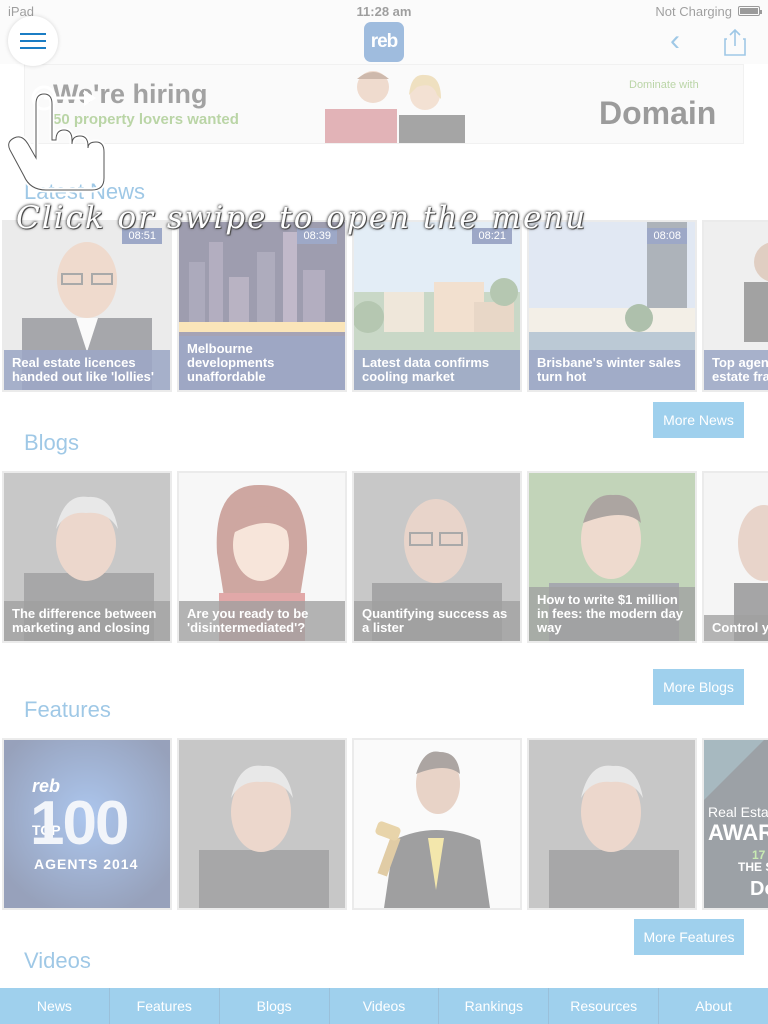 Image resolution: width=768 pixels, height=1024 pixels. What do you see at coordinates (302, 218) in the screenshot?
I see `tutorial-hint-text: Click or swipe to open the menu` at bounding box center [302, 218].